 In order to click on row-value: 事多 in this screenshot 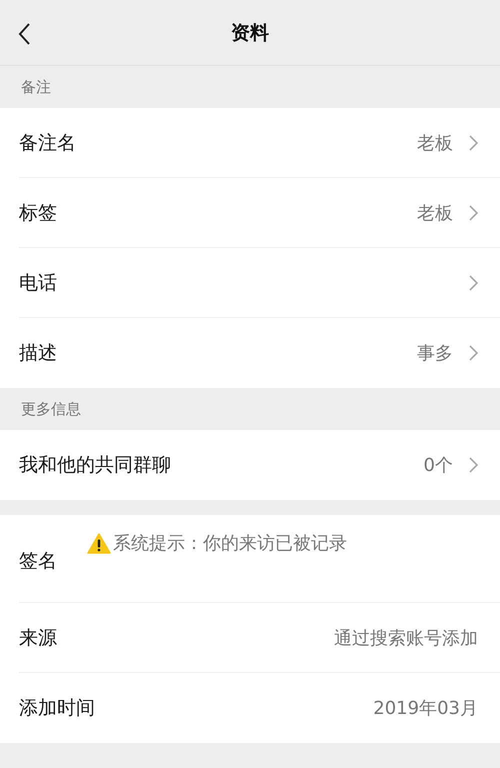, I will do `click(435, 353)`.